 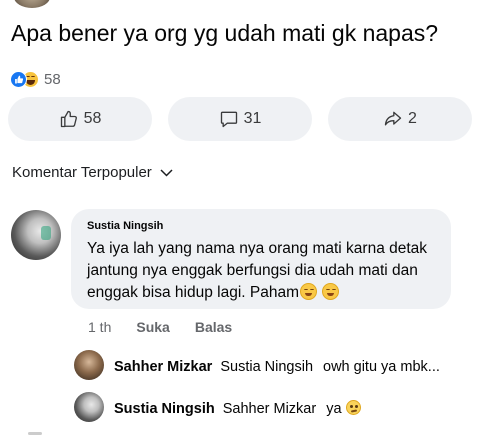 What do you see at coordinates (228, 119) in the screenshot?
I see `speech-bubble-icon` at bounding box center [228, 119].